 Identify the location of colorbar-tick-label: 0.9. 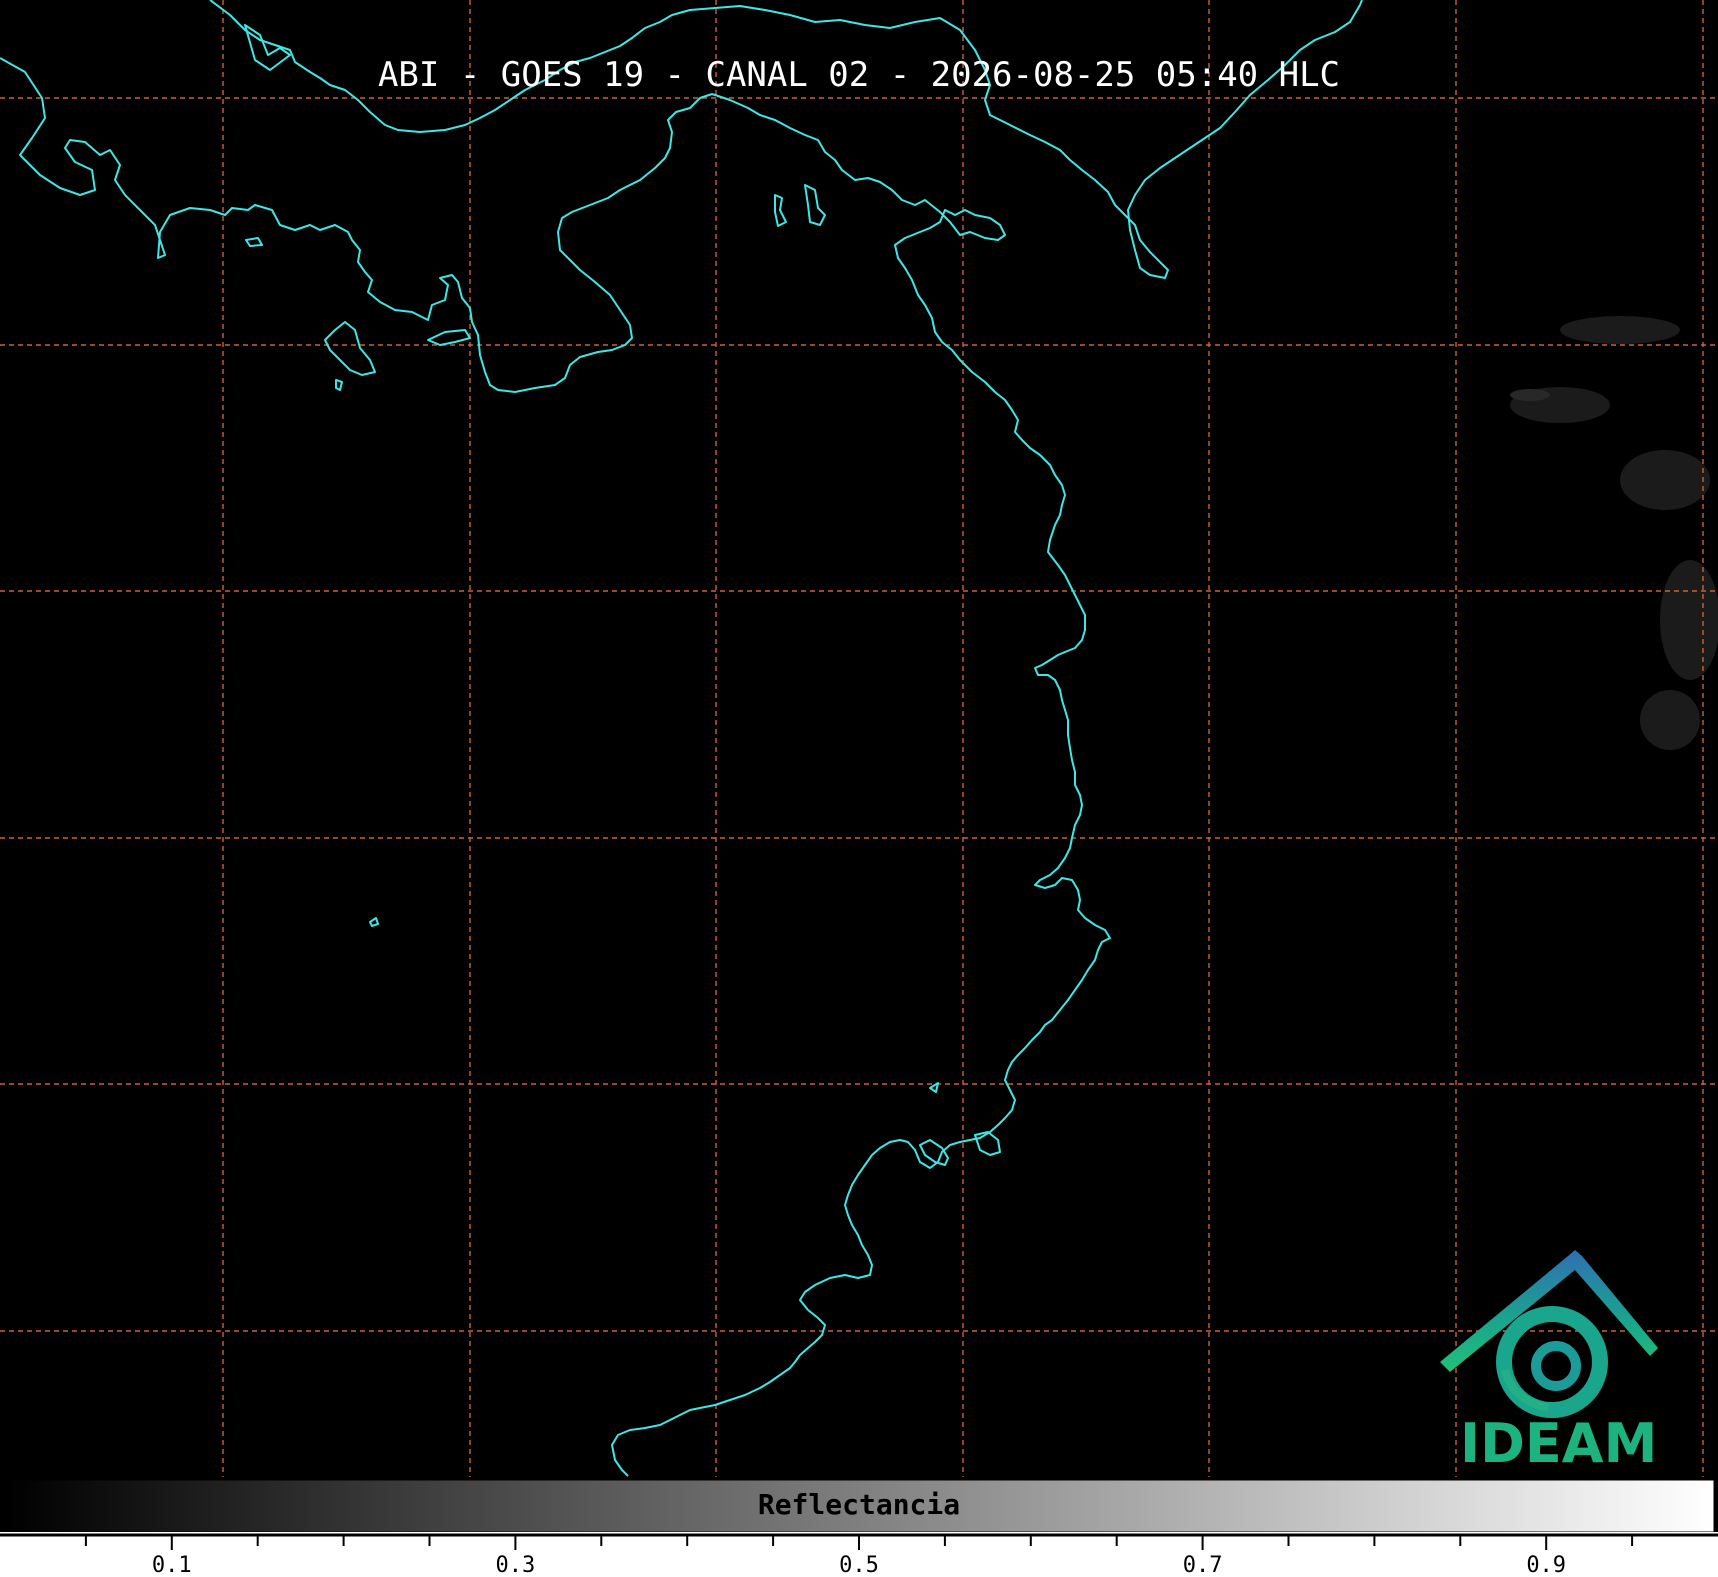
(1546, 1565).